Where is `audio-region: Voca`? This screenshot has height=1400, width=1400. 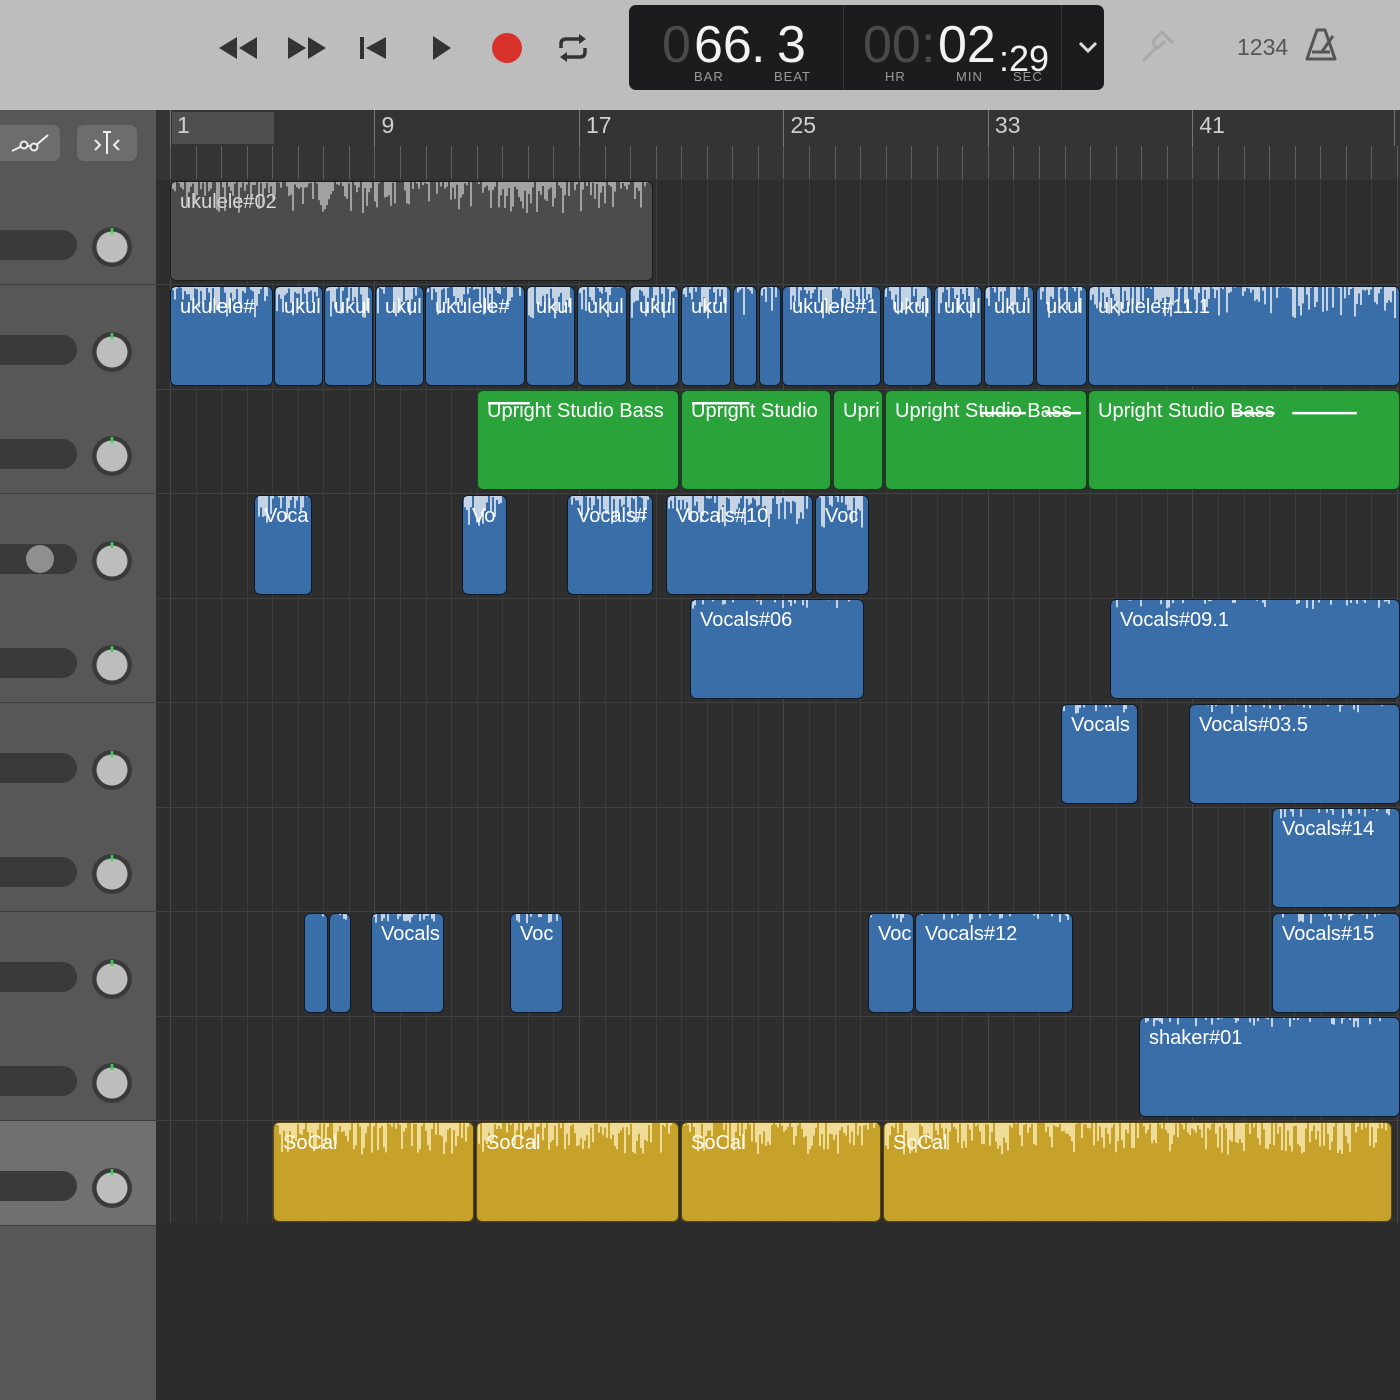
audio-region: Voca is located at coordinates (283, 544).